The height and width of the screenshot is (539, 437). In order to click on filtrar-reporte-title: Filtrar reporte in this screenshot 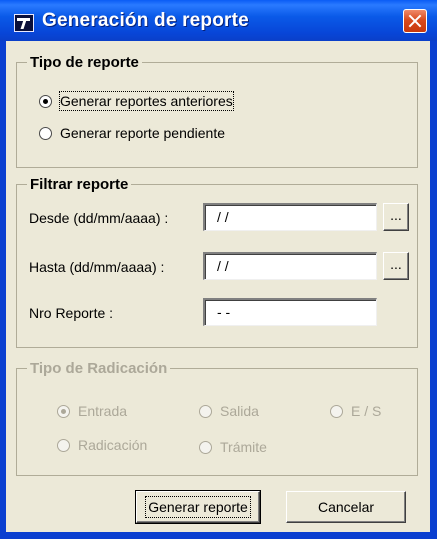, I will do `click(79, 185)`.